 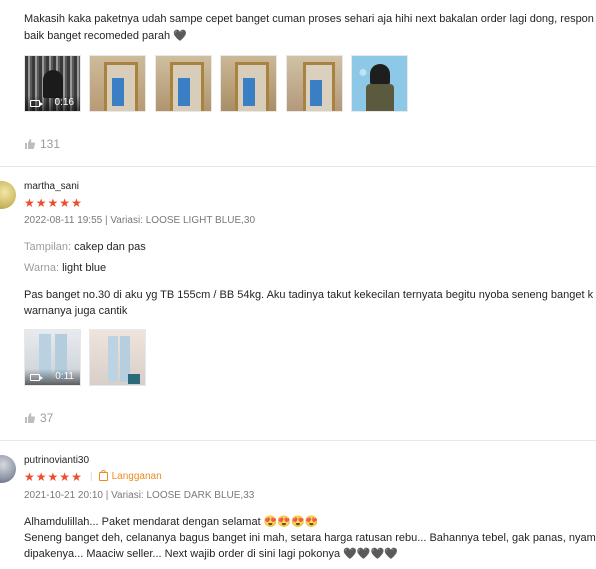 What do you see at coordinates (51, 186) in the screenshot?
I see `reviewer-username: martha_sani` at bounding box center [51, 186].